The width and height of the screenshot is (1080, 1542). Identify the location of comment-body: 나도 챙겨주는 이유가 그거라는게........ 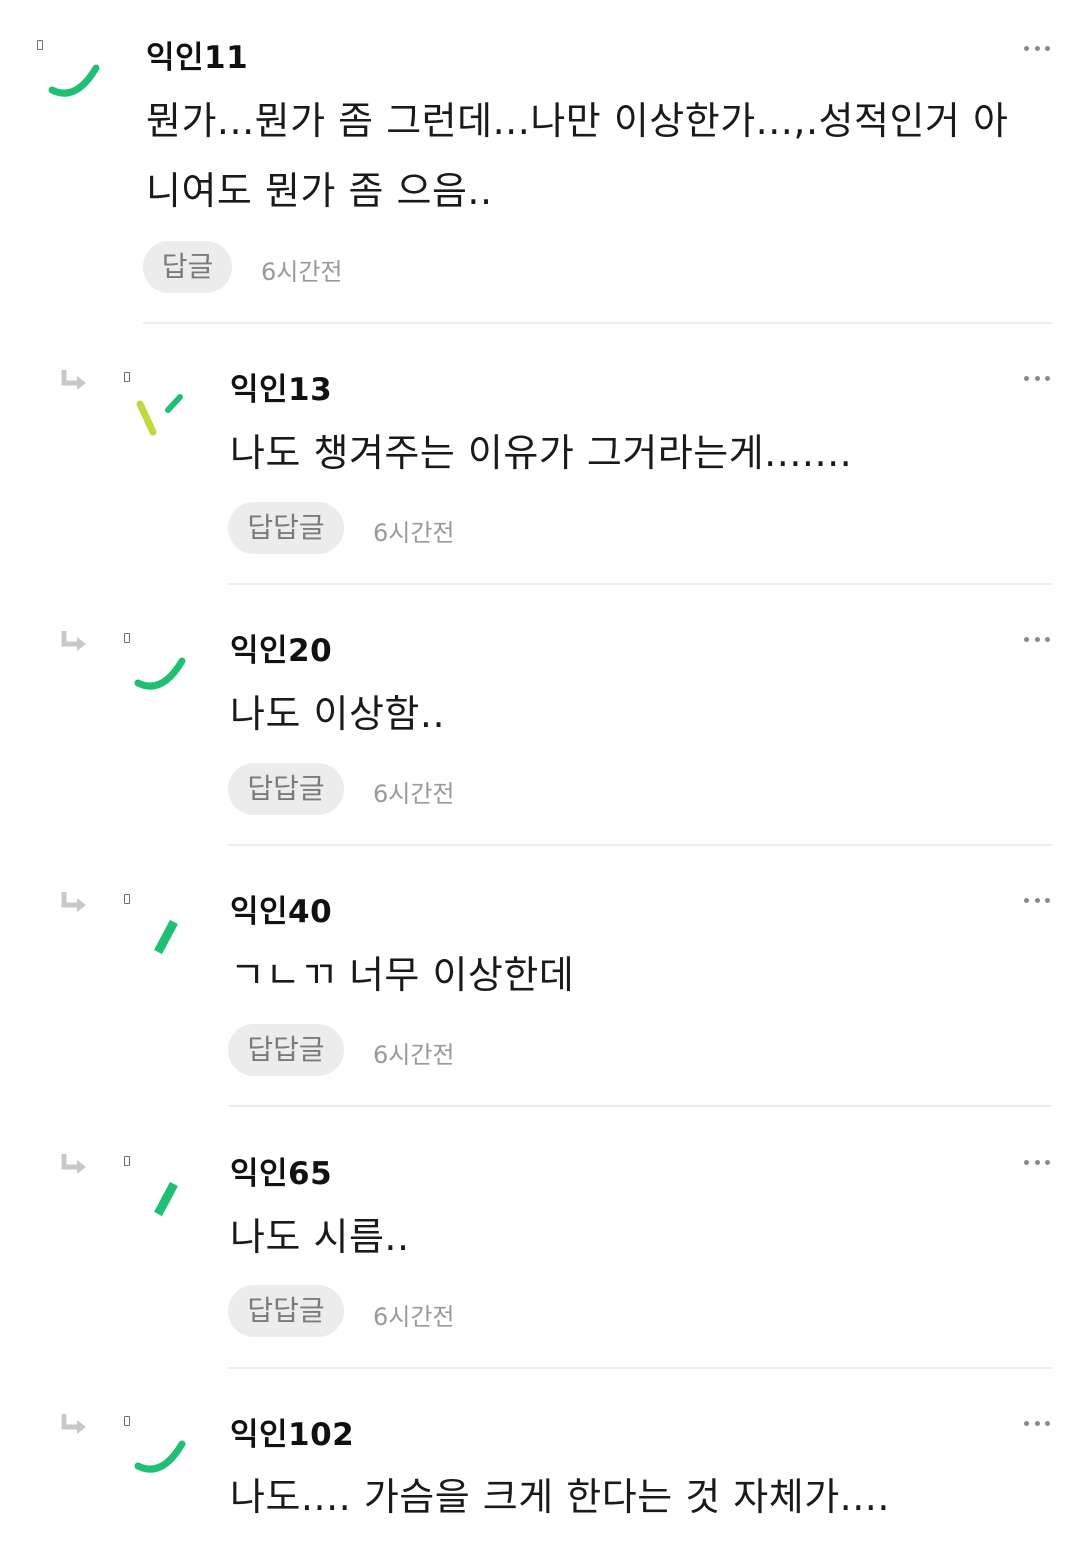
(541, 453).